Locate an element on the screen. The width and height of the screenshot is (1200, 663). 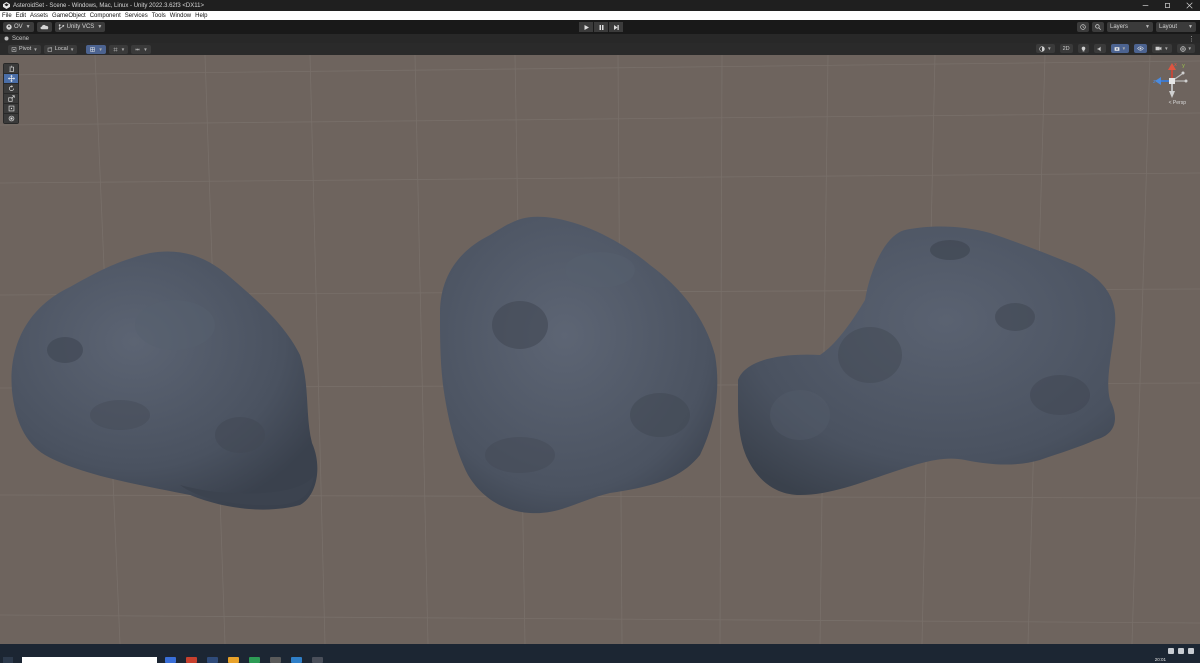
unity-logo-icon is located at coordinates (6, 6).